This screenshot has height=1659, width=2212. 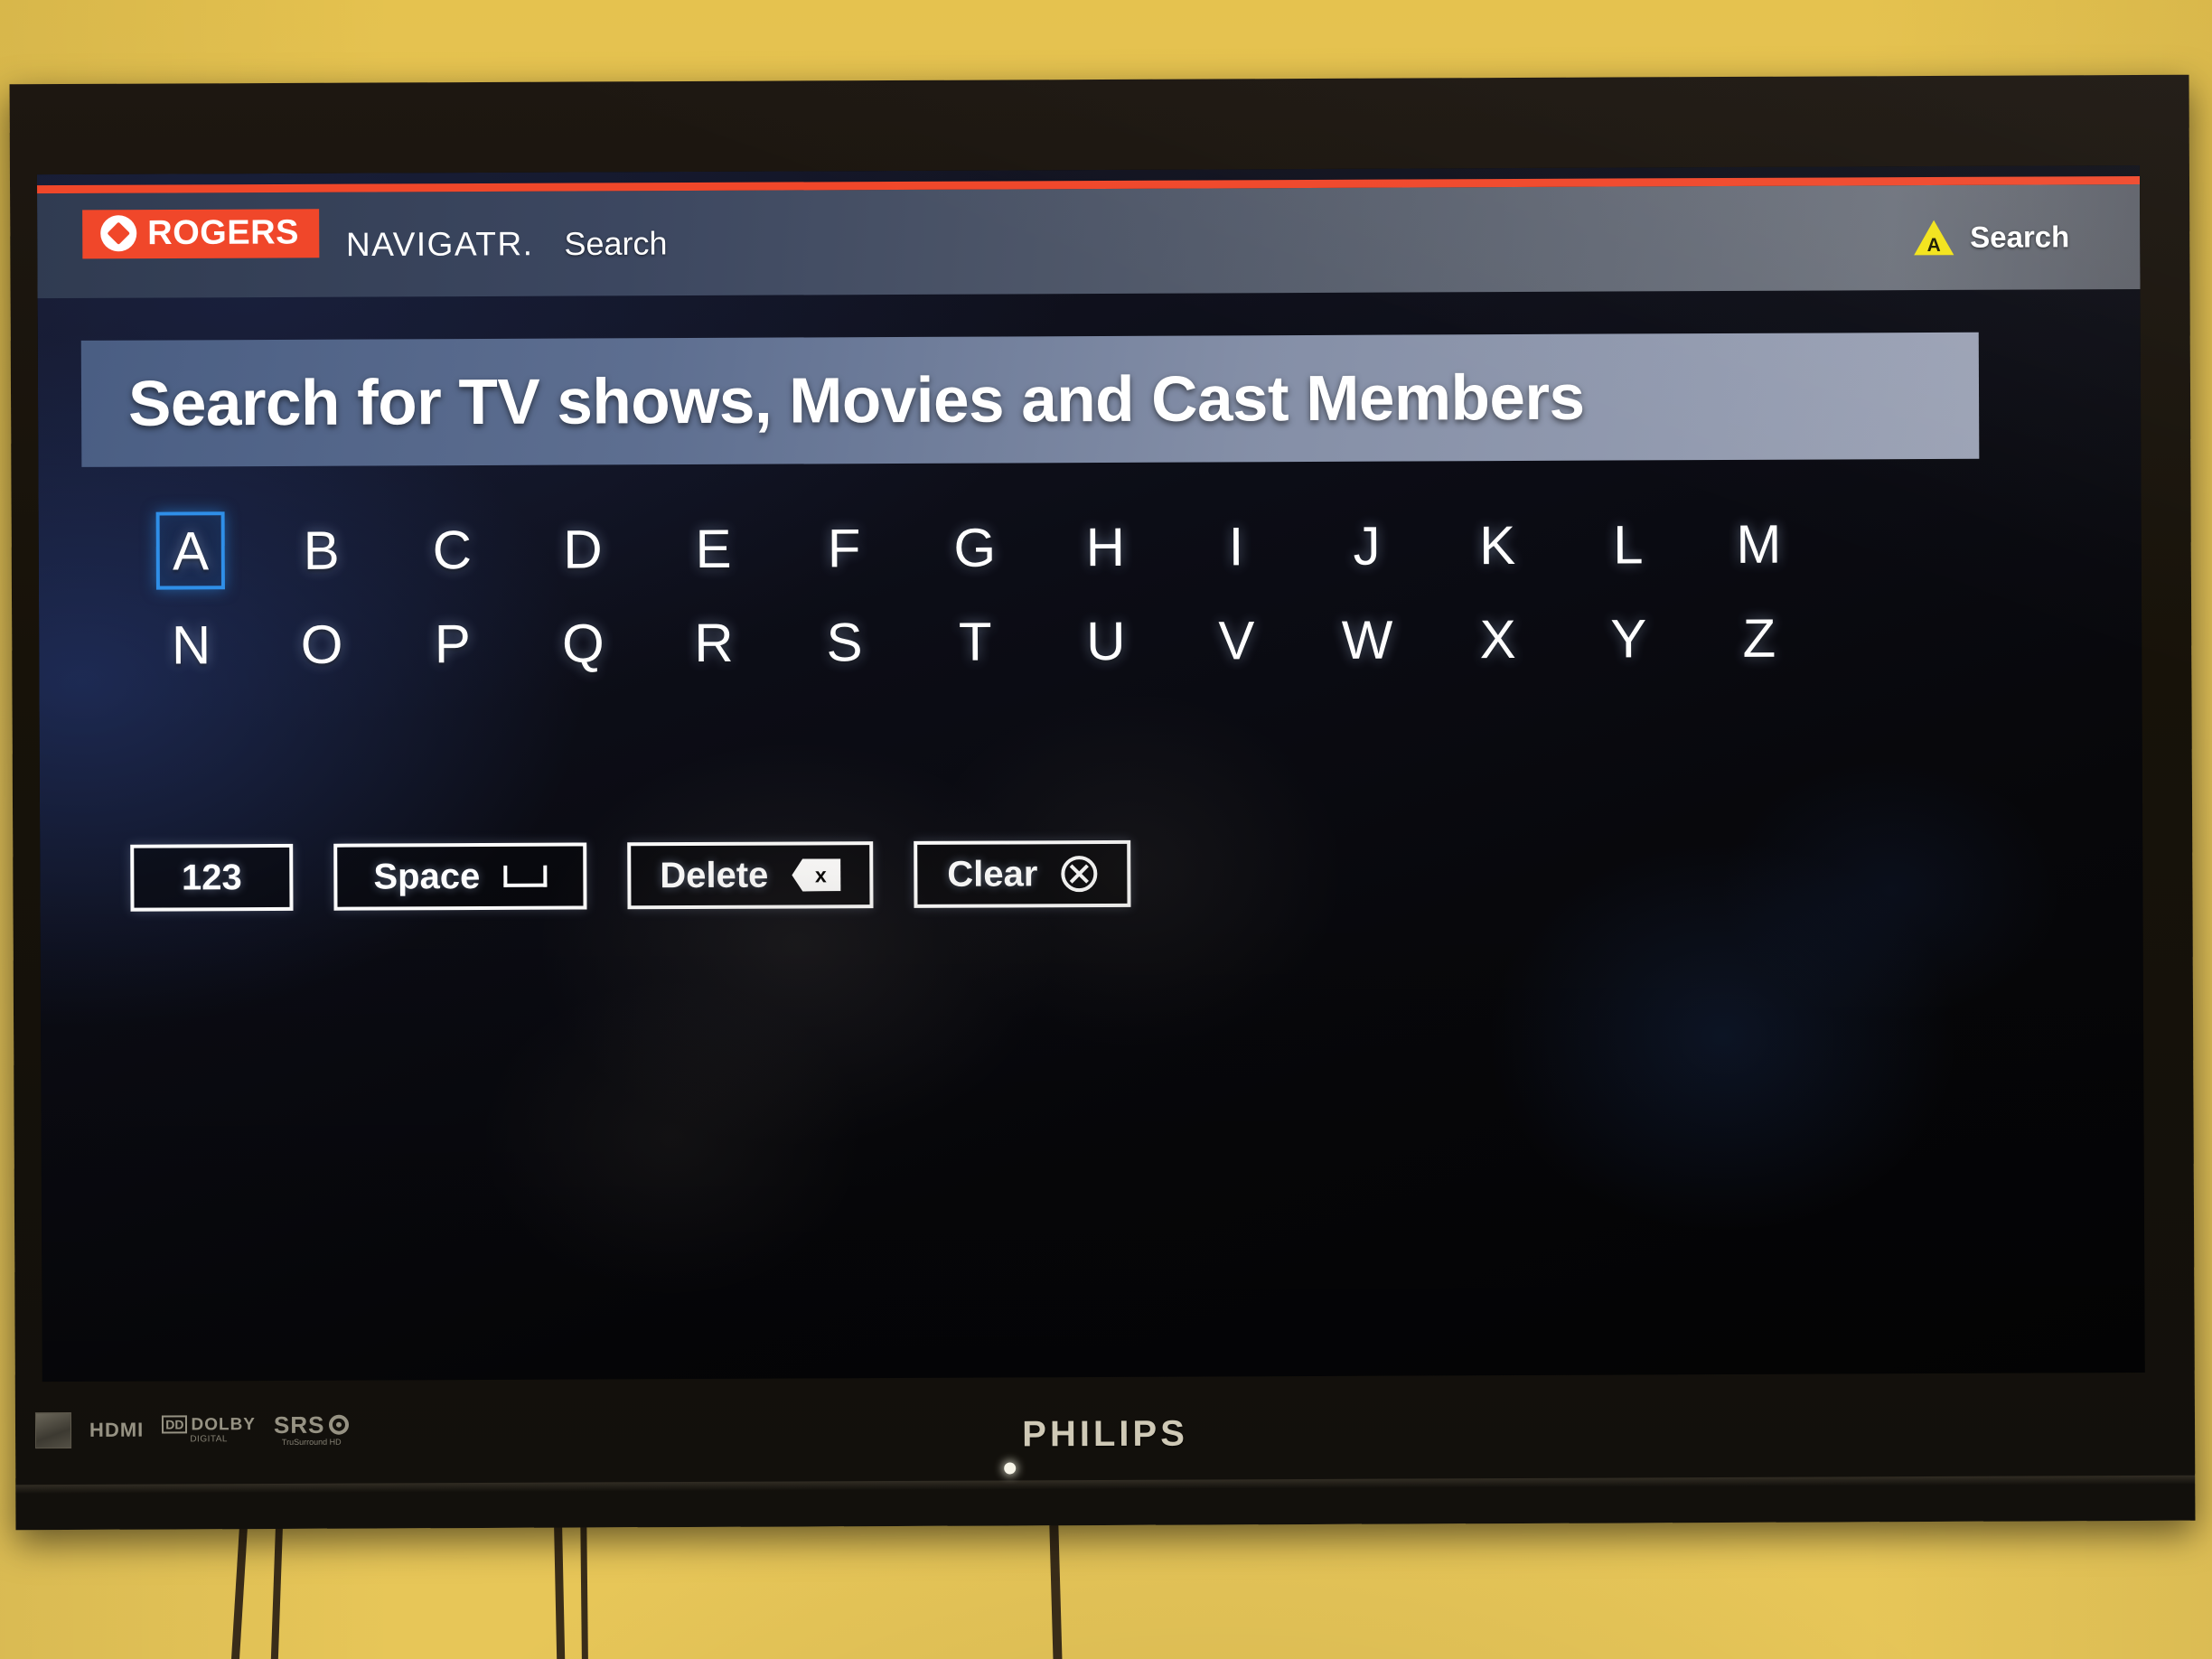 What do you see at coordinates (311, 1442) in the screenshot?
I see `srs-badge-sub: TruSurround HD` at bounding box center [311, 1442].